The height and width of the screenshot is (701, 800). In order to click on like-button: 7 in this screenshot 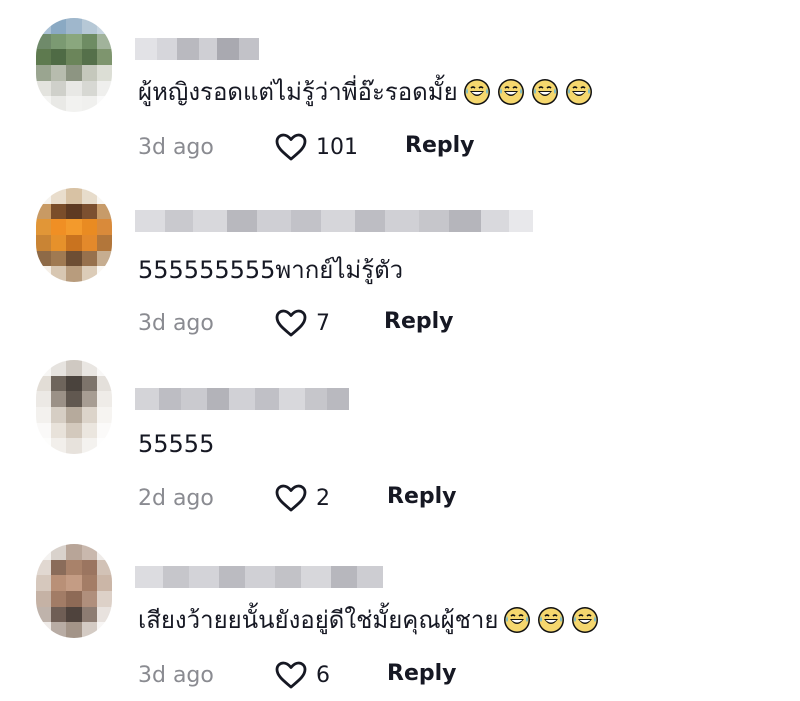, I will do `click(302, 323)`.